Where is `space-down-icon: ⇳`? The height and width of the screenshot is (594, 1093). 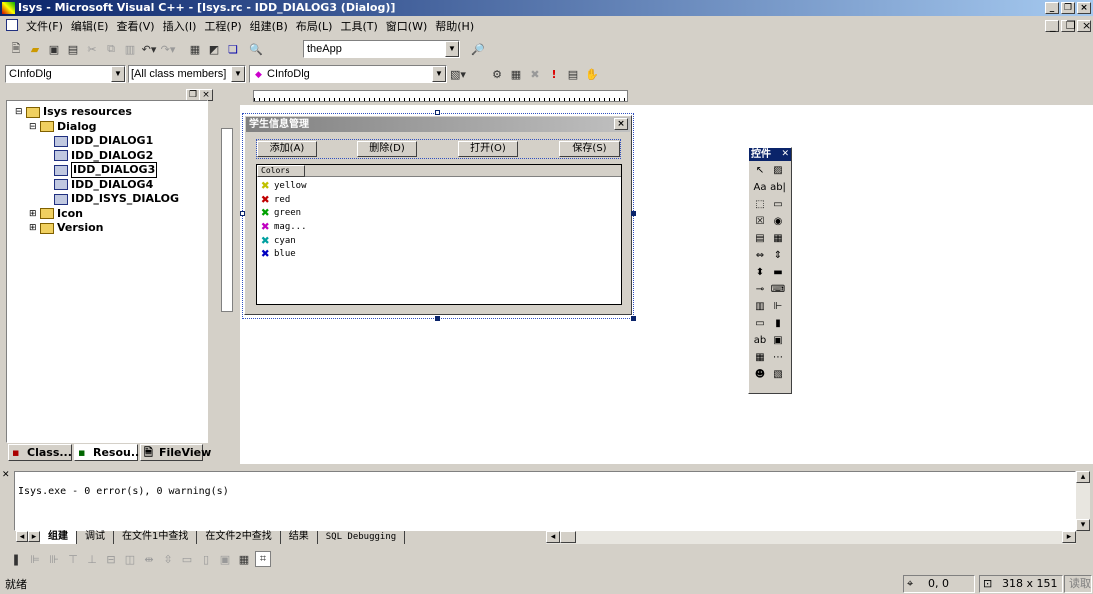 space-down-icon: ⇳ is located at coordinates (168, 559).